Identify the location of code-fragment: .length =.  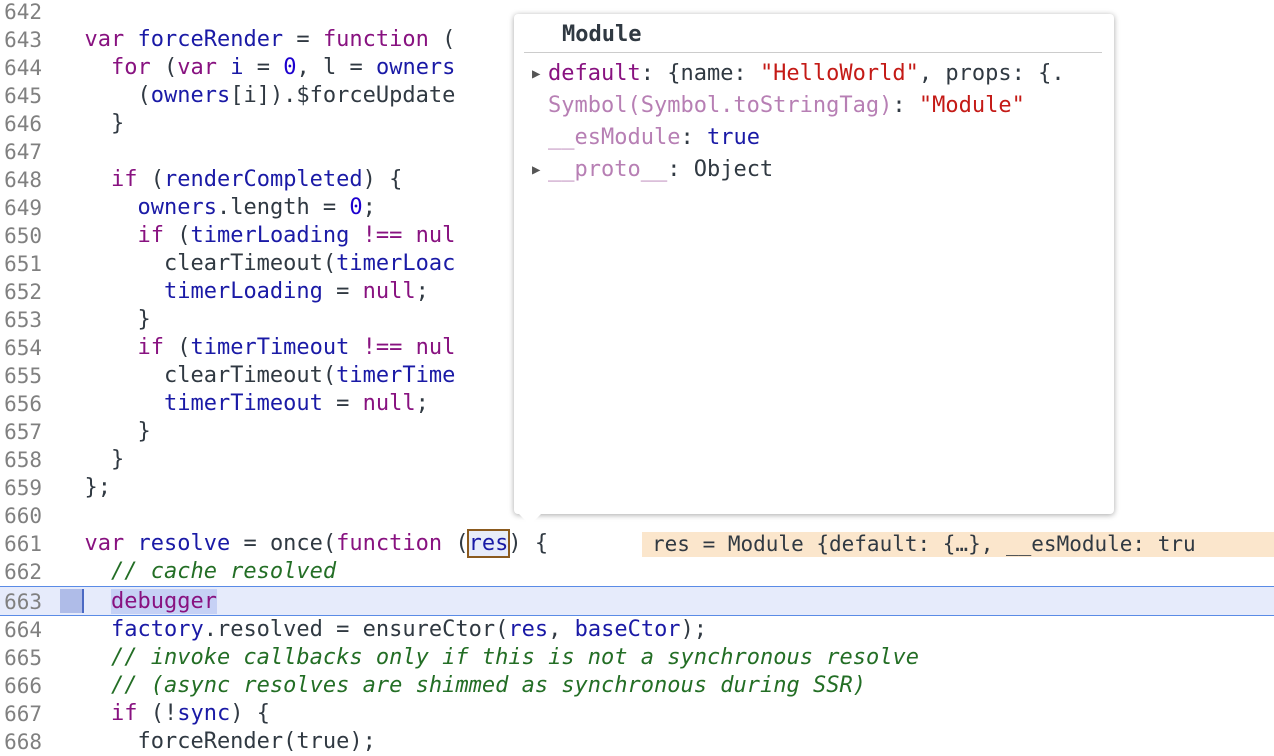
(283, 207).